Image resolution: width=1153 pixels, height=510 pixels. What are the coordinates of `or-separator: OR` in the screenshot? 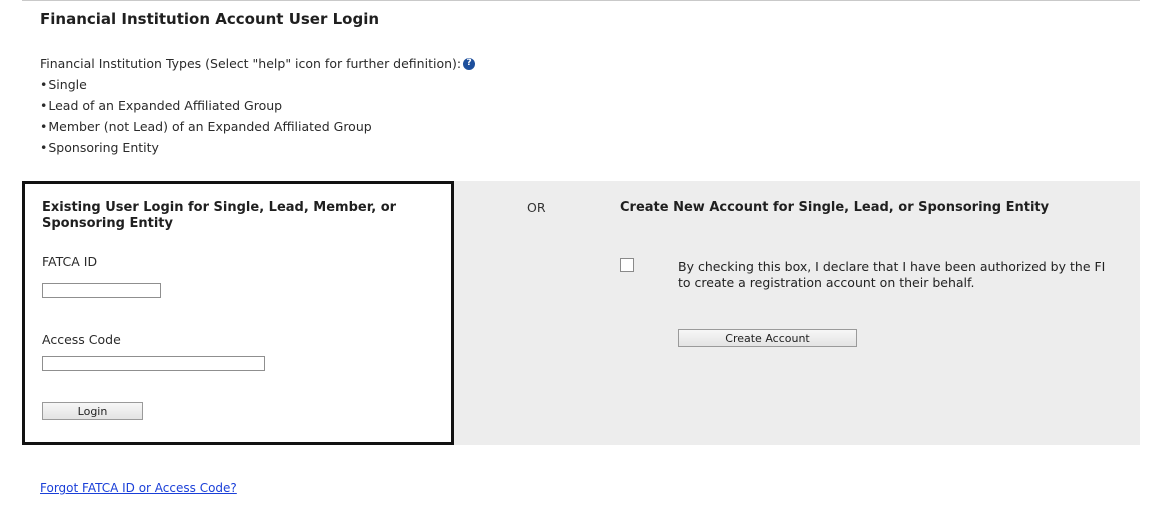 It's located at (536, 207).